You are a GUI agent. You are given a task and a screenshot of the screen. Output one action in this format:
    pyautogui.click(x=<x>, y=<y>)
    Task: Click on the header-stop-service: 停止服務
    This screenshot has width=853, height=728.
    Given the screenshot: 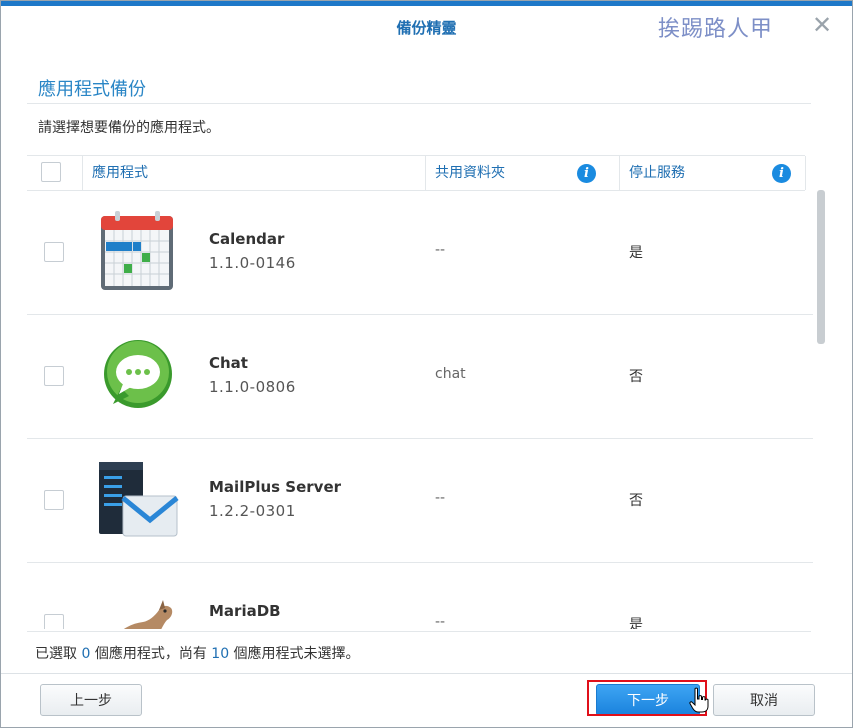 What is the action you would take?
    pyautogui.click(x=657, y=173)
    